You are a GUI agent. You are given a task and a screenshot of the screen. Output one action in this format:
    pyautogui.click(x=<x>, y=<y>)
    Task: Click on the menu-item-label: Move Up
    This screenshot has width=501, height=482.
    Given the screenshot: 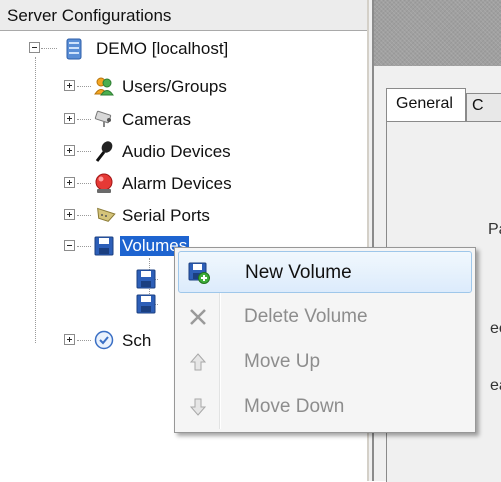 What is the action you would take?
    pyautogui.click(x=282, y=361)
    